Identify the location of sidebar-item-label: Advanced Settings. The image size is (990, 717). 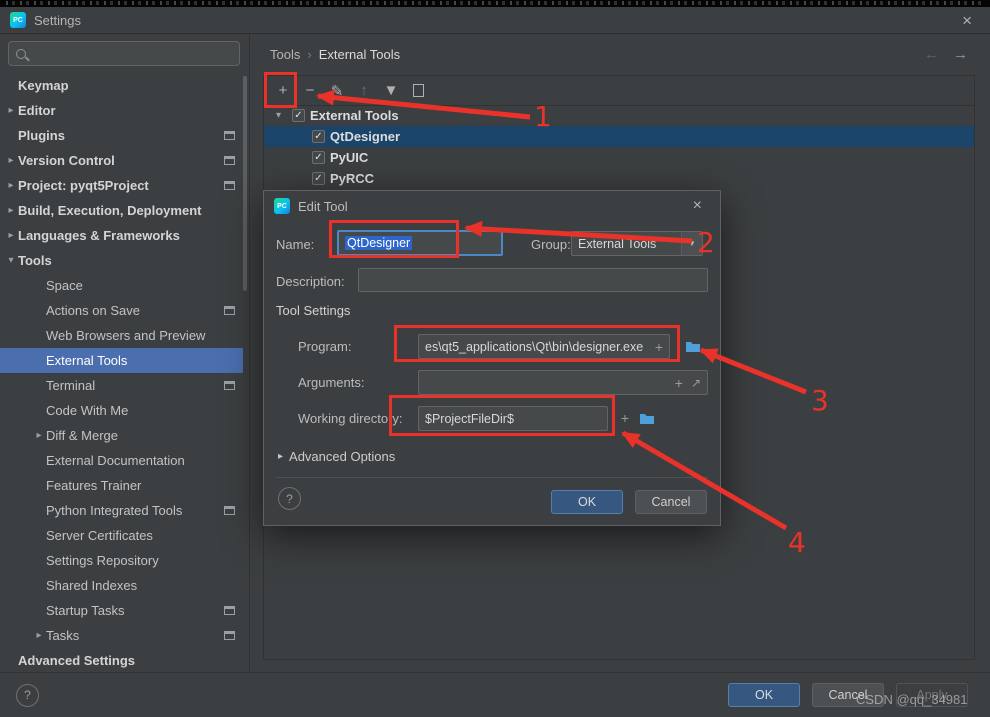
(77, 660).